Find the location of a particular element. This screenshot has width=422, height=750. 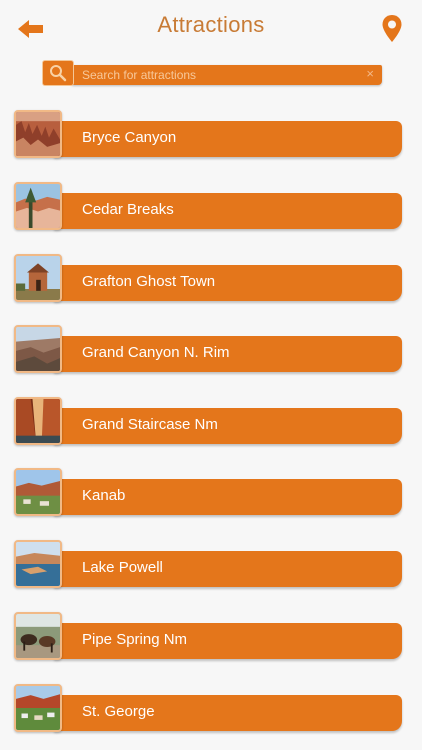

building-photo-icon is located at coordinates (38, 278).